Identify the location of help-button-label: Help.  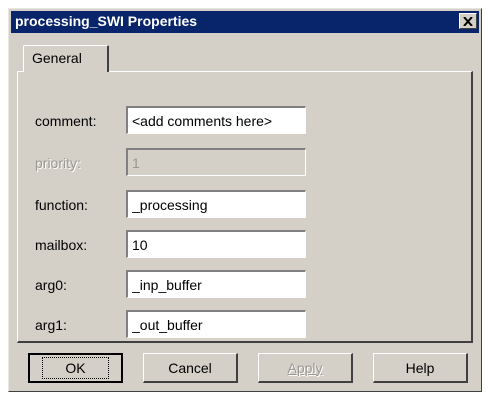
(420, 367).